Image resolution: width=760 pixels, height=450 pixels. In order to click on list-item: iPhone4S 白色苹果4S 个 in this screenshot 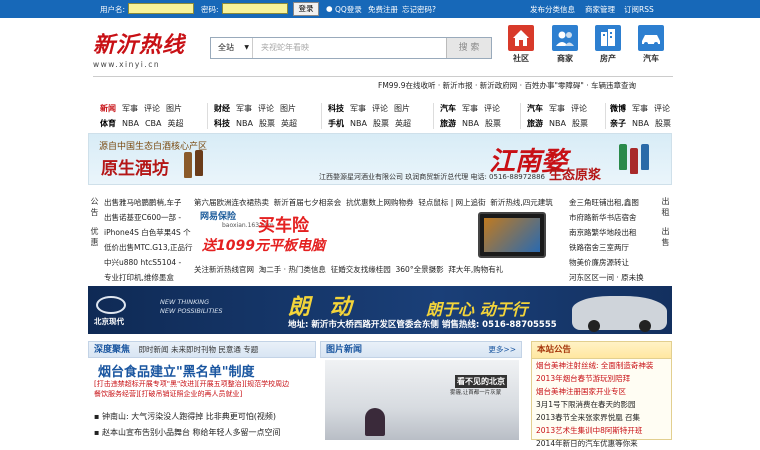, I will do `click(150, 232)`.